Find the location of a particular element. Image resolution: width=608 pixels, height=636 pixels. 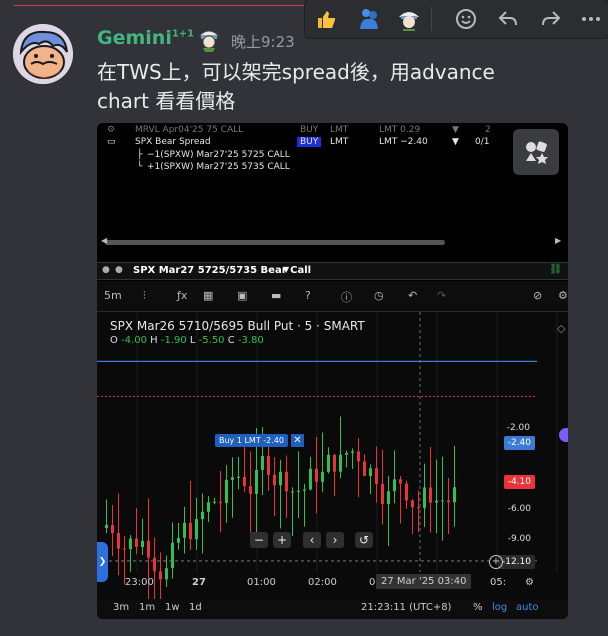

scroll-right-icon: ▶ is located at coordinates (558, 240).